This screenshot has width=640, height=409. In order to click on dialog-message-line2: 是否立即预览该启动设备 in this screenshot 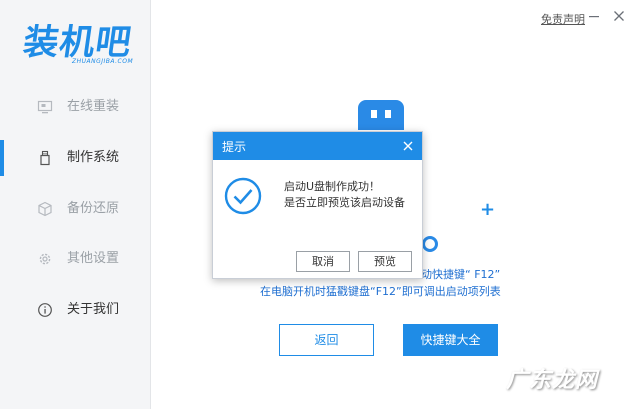, I will do `click(344, 202)`.